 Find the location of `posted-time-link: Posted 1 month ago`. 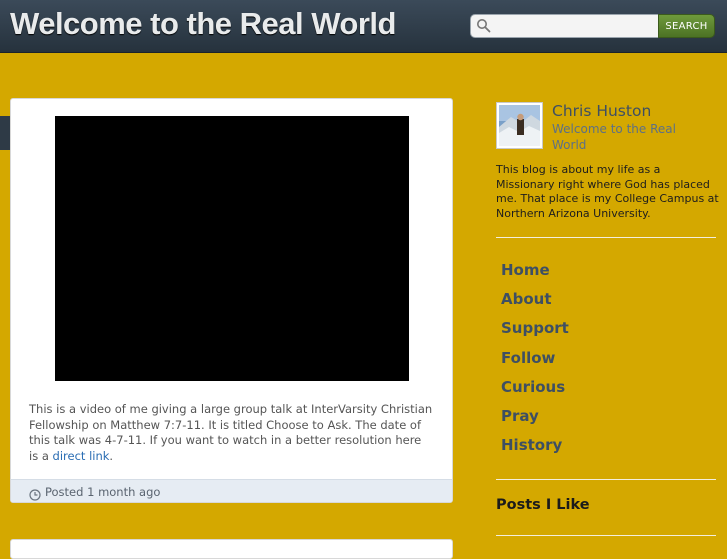

posted-time-link: Posted 1 month ago is located at coordinates (102, 492).